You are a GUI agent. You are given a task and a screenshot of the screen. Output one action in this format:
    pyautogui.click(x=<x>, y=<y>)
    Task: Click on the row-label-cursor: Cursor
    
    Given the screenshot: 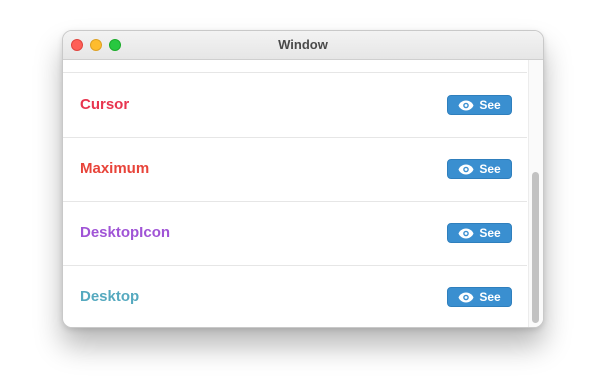 What is the action you would take?
    pyautogui.click(x=105, y=104)
    